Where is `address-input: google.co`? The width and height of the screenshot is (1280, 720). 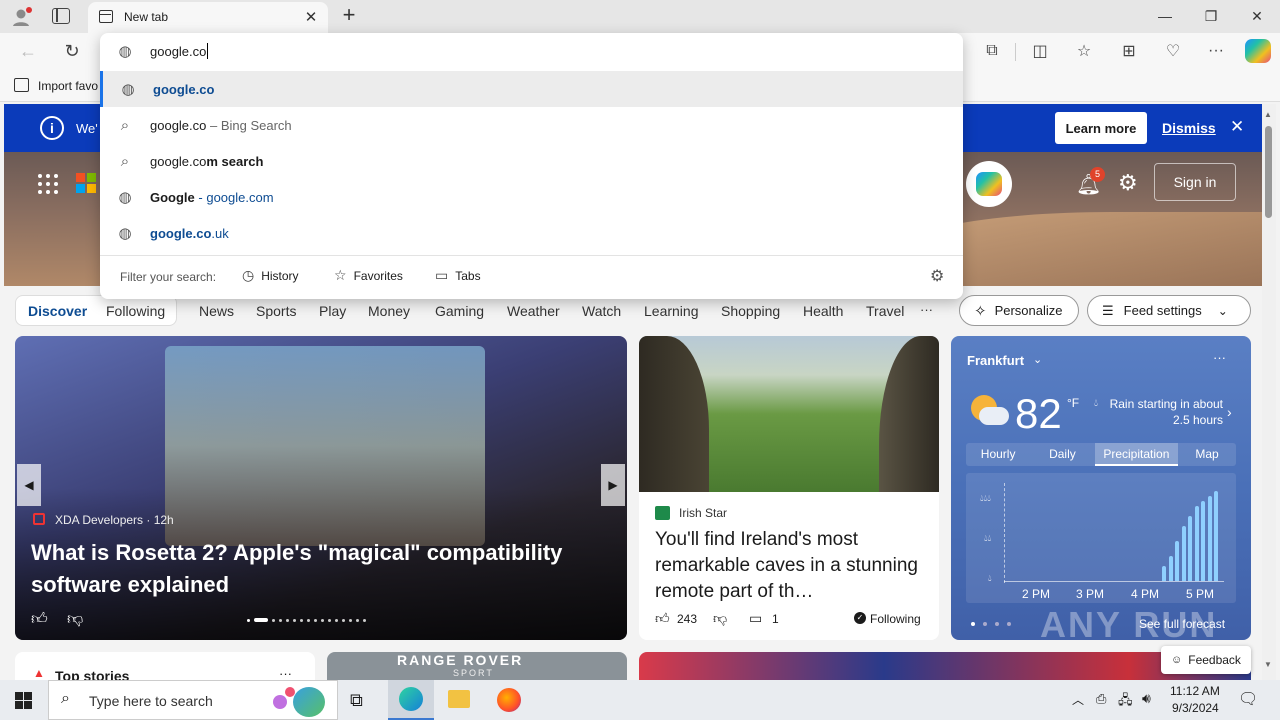 address-input: google.co is located at coordinates (178, 51).